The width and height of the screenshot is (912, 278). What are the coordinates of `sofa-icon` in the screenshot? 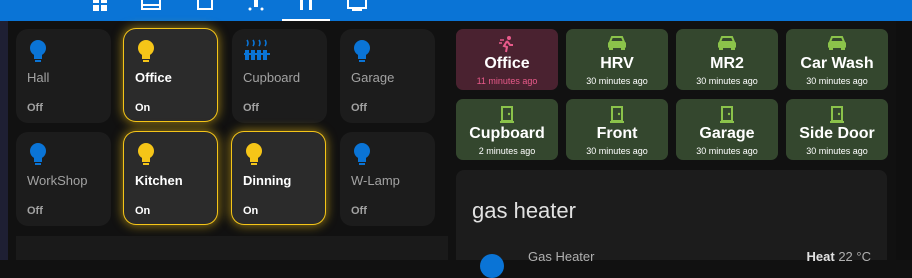 It's located at (205, 5).